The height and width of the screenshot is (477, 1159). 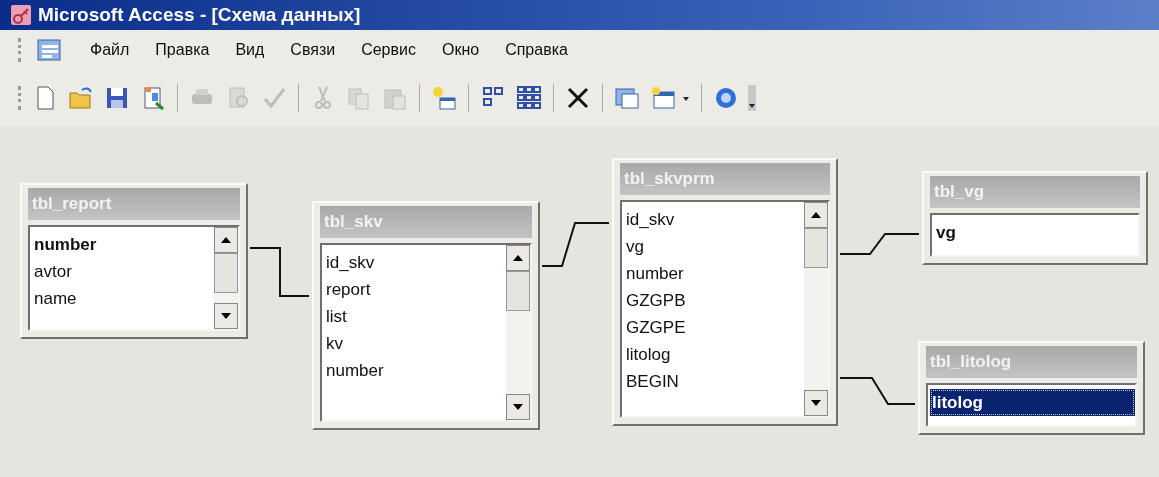 What do you see at coordinates (714, 381) in the screenshot?
I see `field-item: BEGIN` at bounding box center [714, 381].